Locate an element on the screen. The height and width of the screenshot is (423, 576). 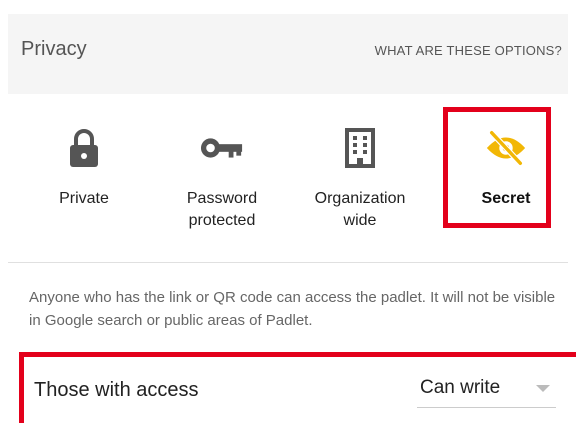
lock-icon is located at coordinates (84, 148).